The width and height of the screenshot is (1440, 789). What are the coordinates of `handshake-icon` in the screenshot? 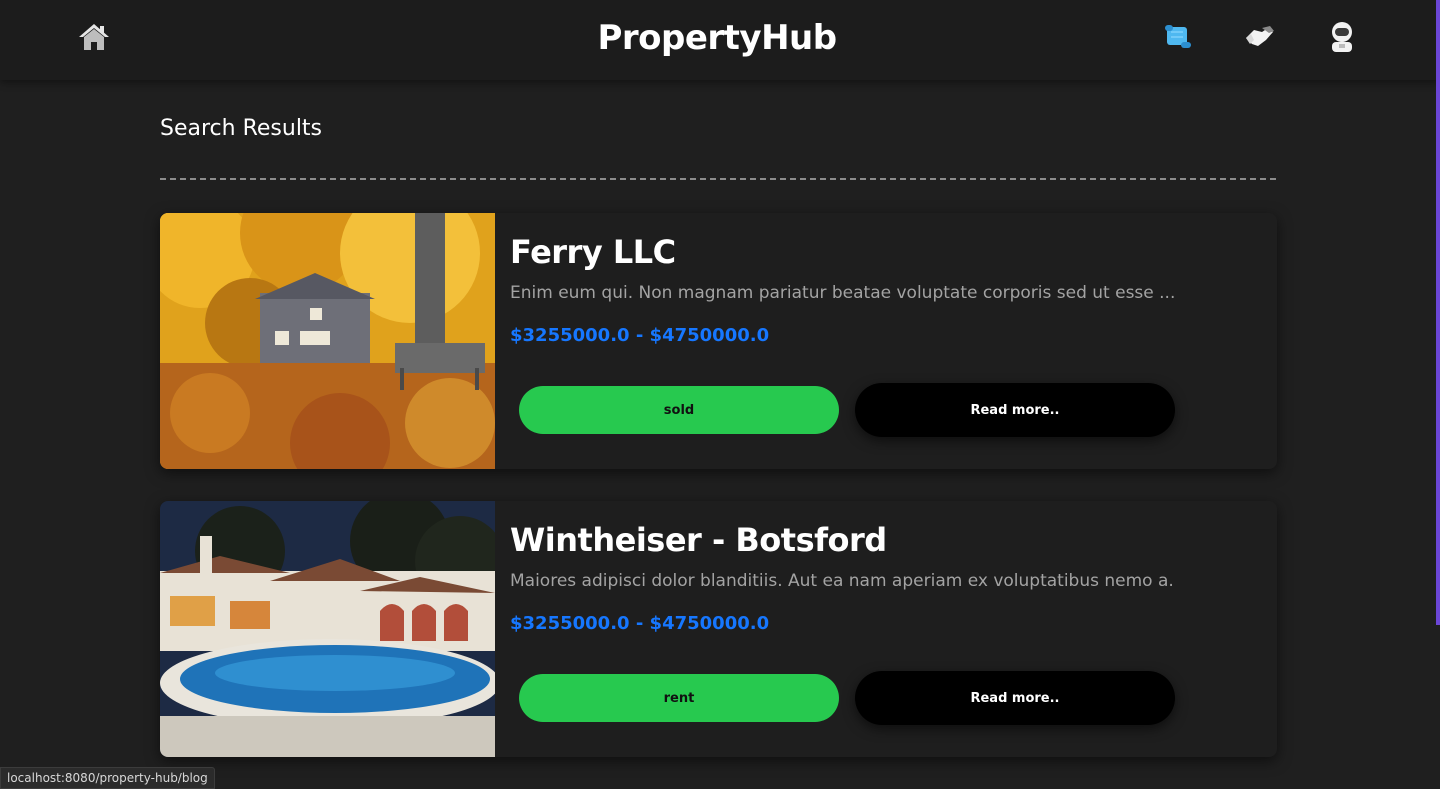 It's located at (1259, 37).